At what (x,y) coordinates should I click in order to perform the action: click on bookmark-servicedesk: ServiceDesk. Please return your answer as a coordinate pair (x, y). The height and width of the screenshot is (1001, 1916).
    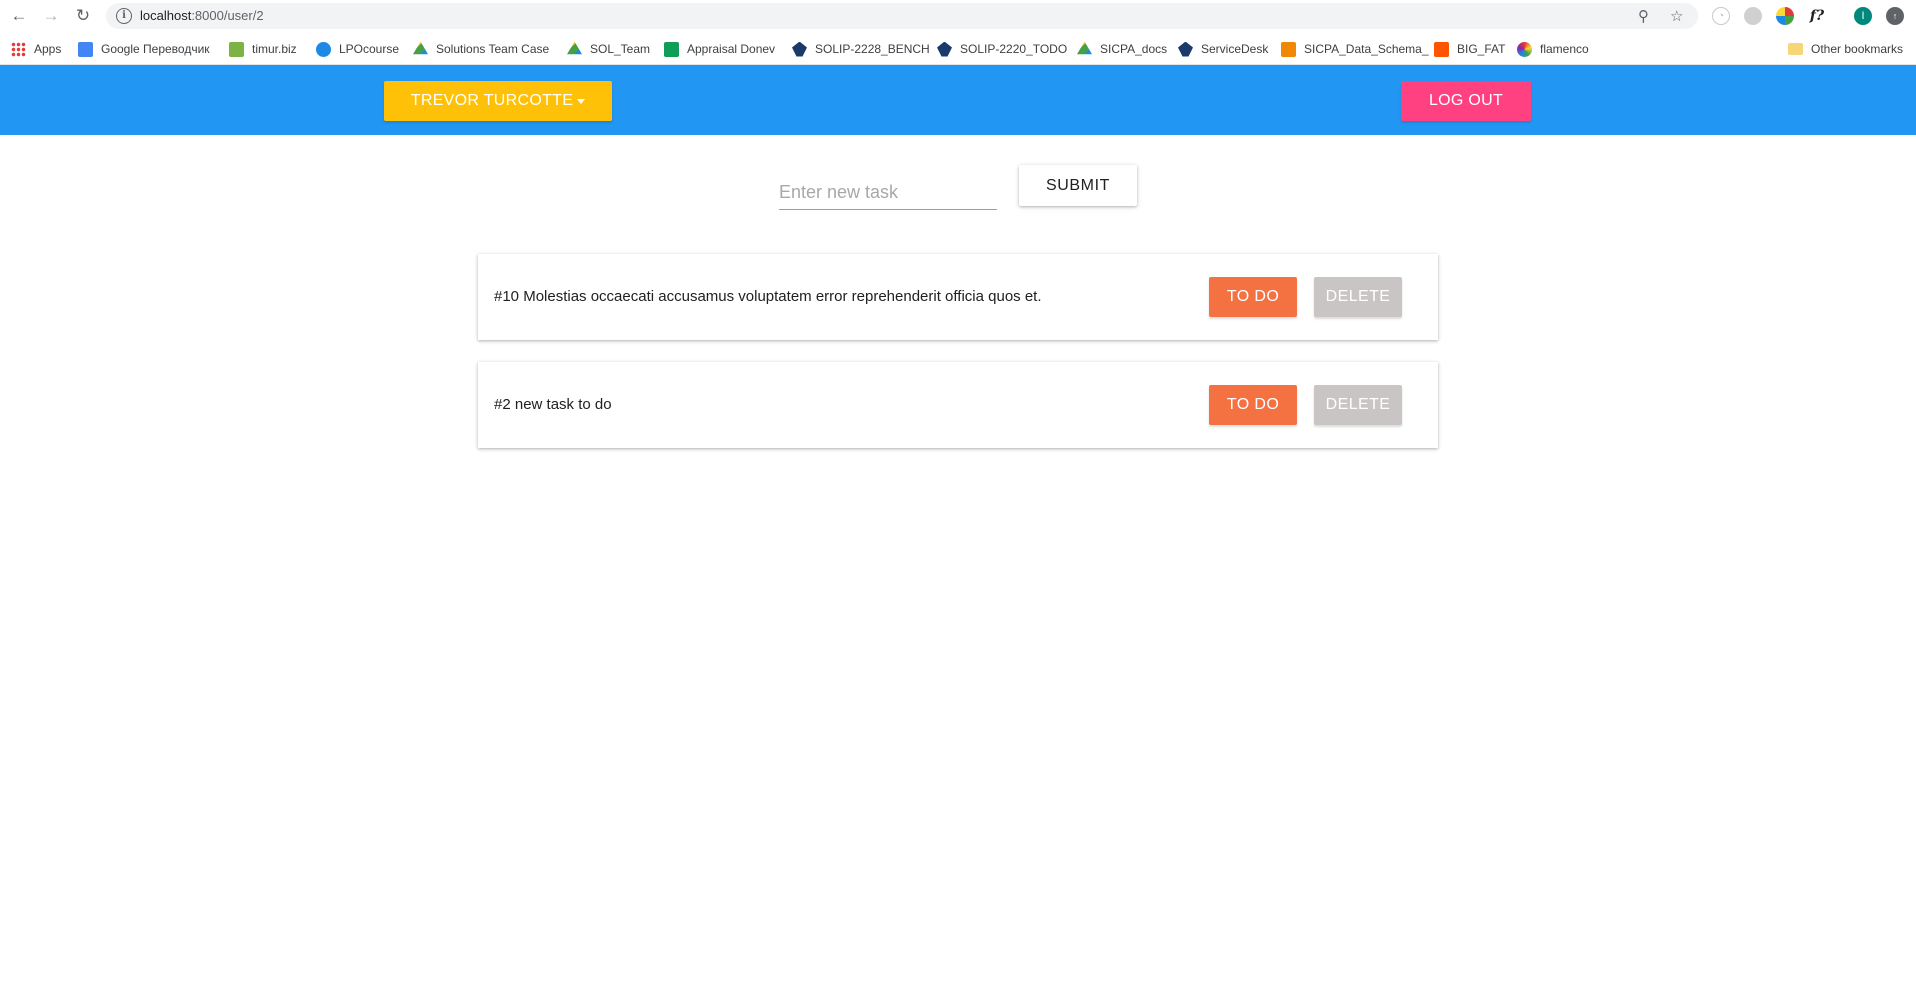
    Looking at the image, I should click on (1223, 49).